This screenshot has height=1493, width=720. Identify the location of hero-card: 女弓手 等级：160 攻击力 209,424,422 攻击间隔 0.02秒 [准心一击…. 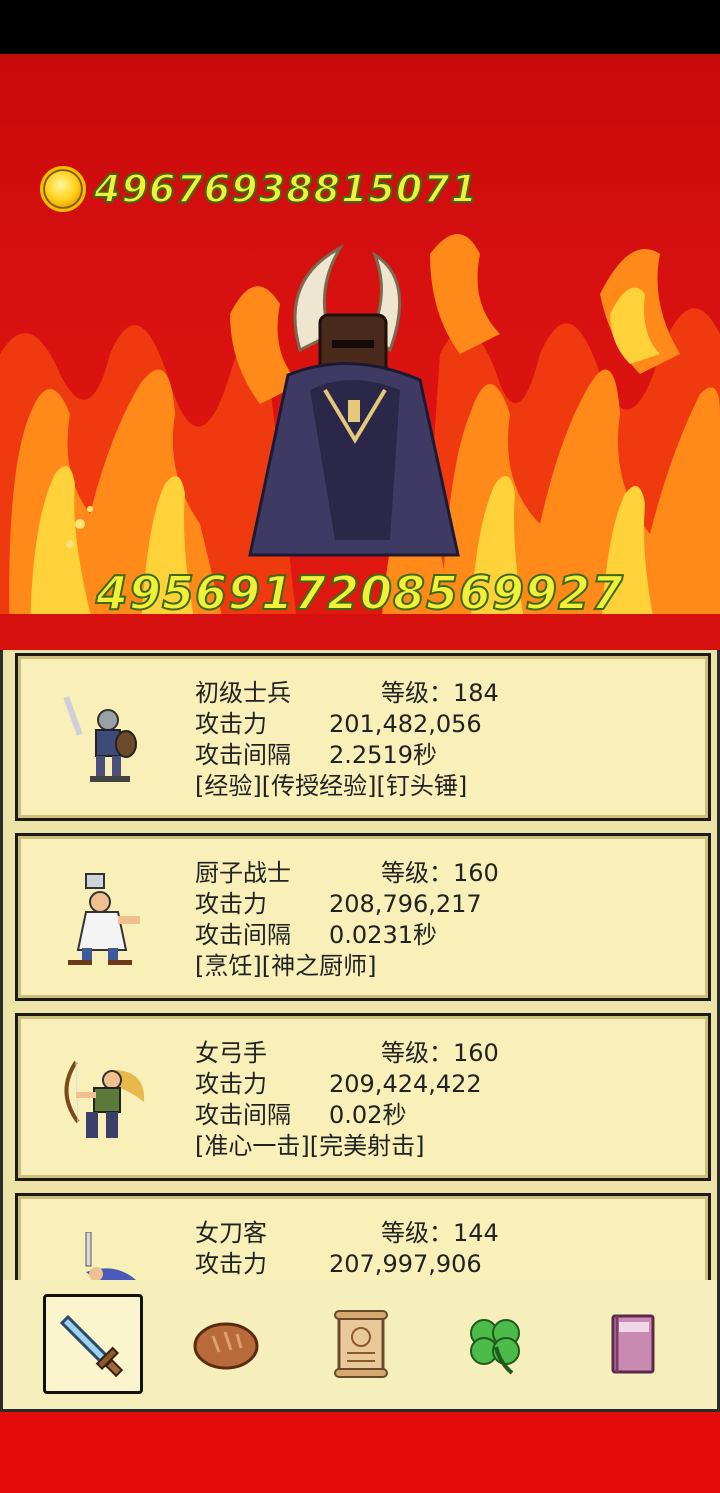
(363, 1097).